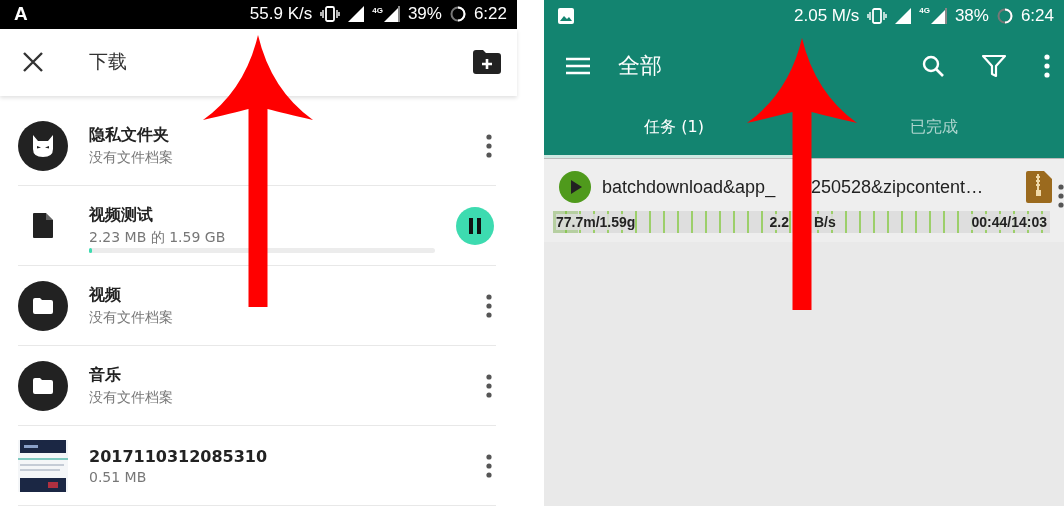  Describe the element at coordinates (424, 14) in the screenshot. I see `battery-percent: 39%` at that location.